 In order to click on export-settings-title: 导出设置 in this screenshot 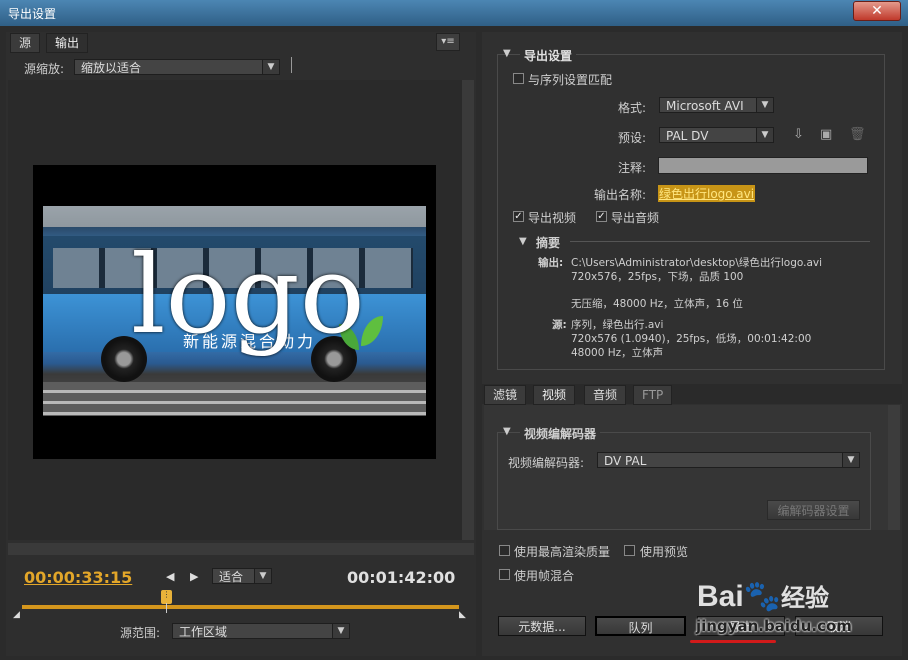, I will do `click(548, 55)`.